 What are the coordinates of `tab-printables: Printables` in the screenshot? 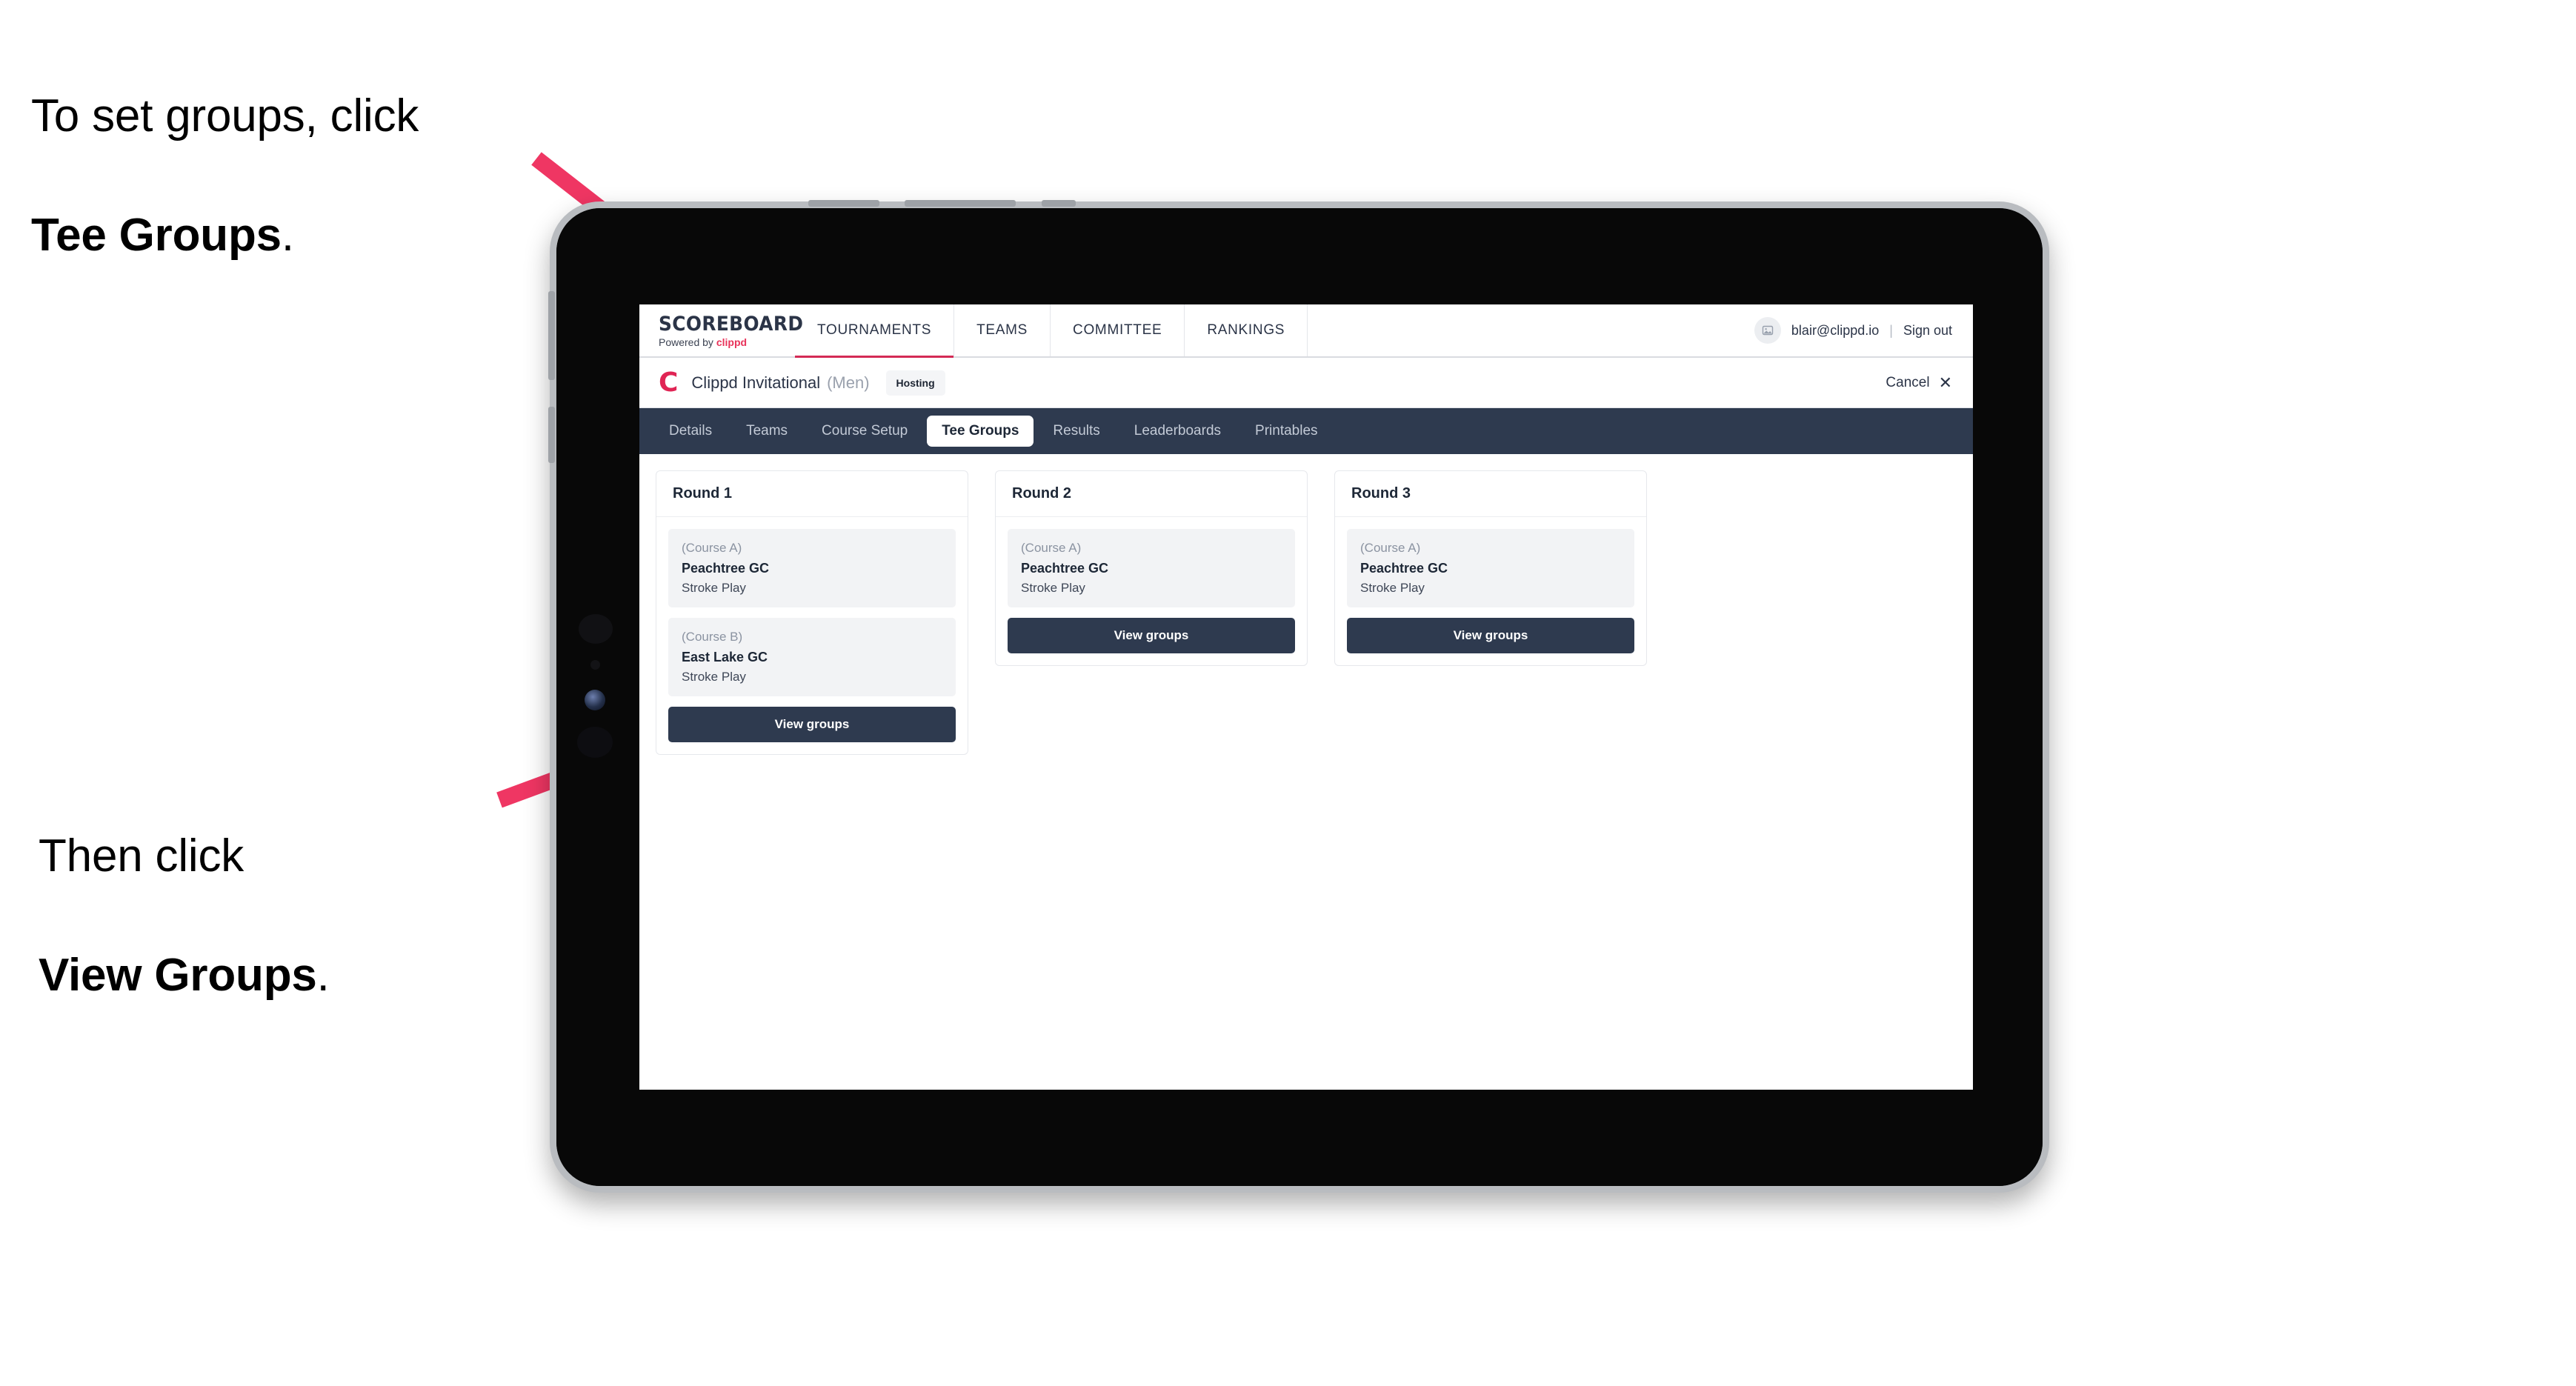 It's located at (1286, 431).